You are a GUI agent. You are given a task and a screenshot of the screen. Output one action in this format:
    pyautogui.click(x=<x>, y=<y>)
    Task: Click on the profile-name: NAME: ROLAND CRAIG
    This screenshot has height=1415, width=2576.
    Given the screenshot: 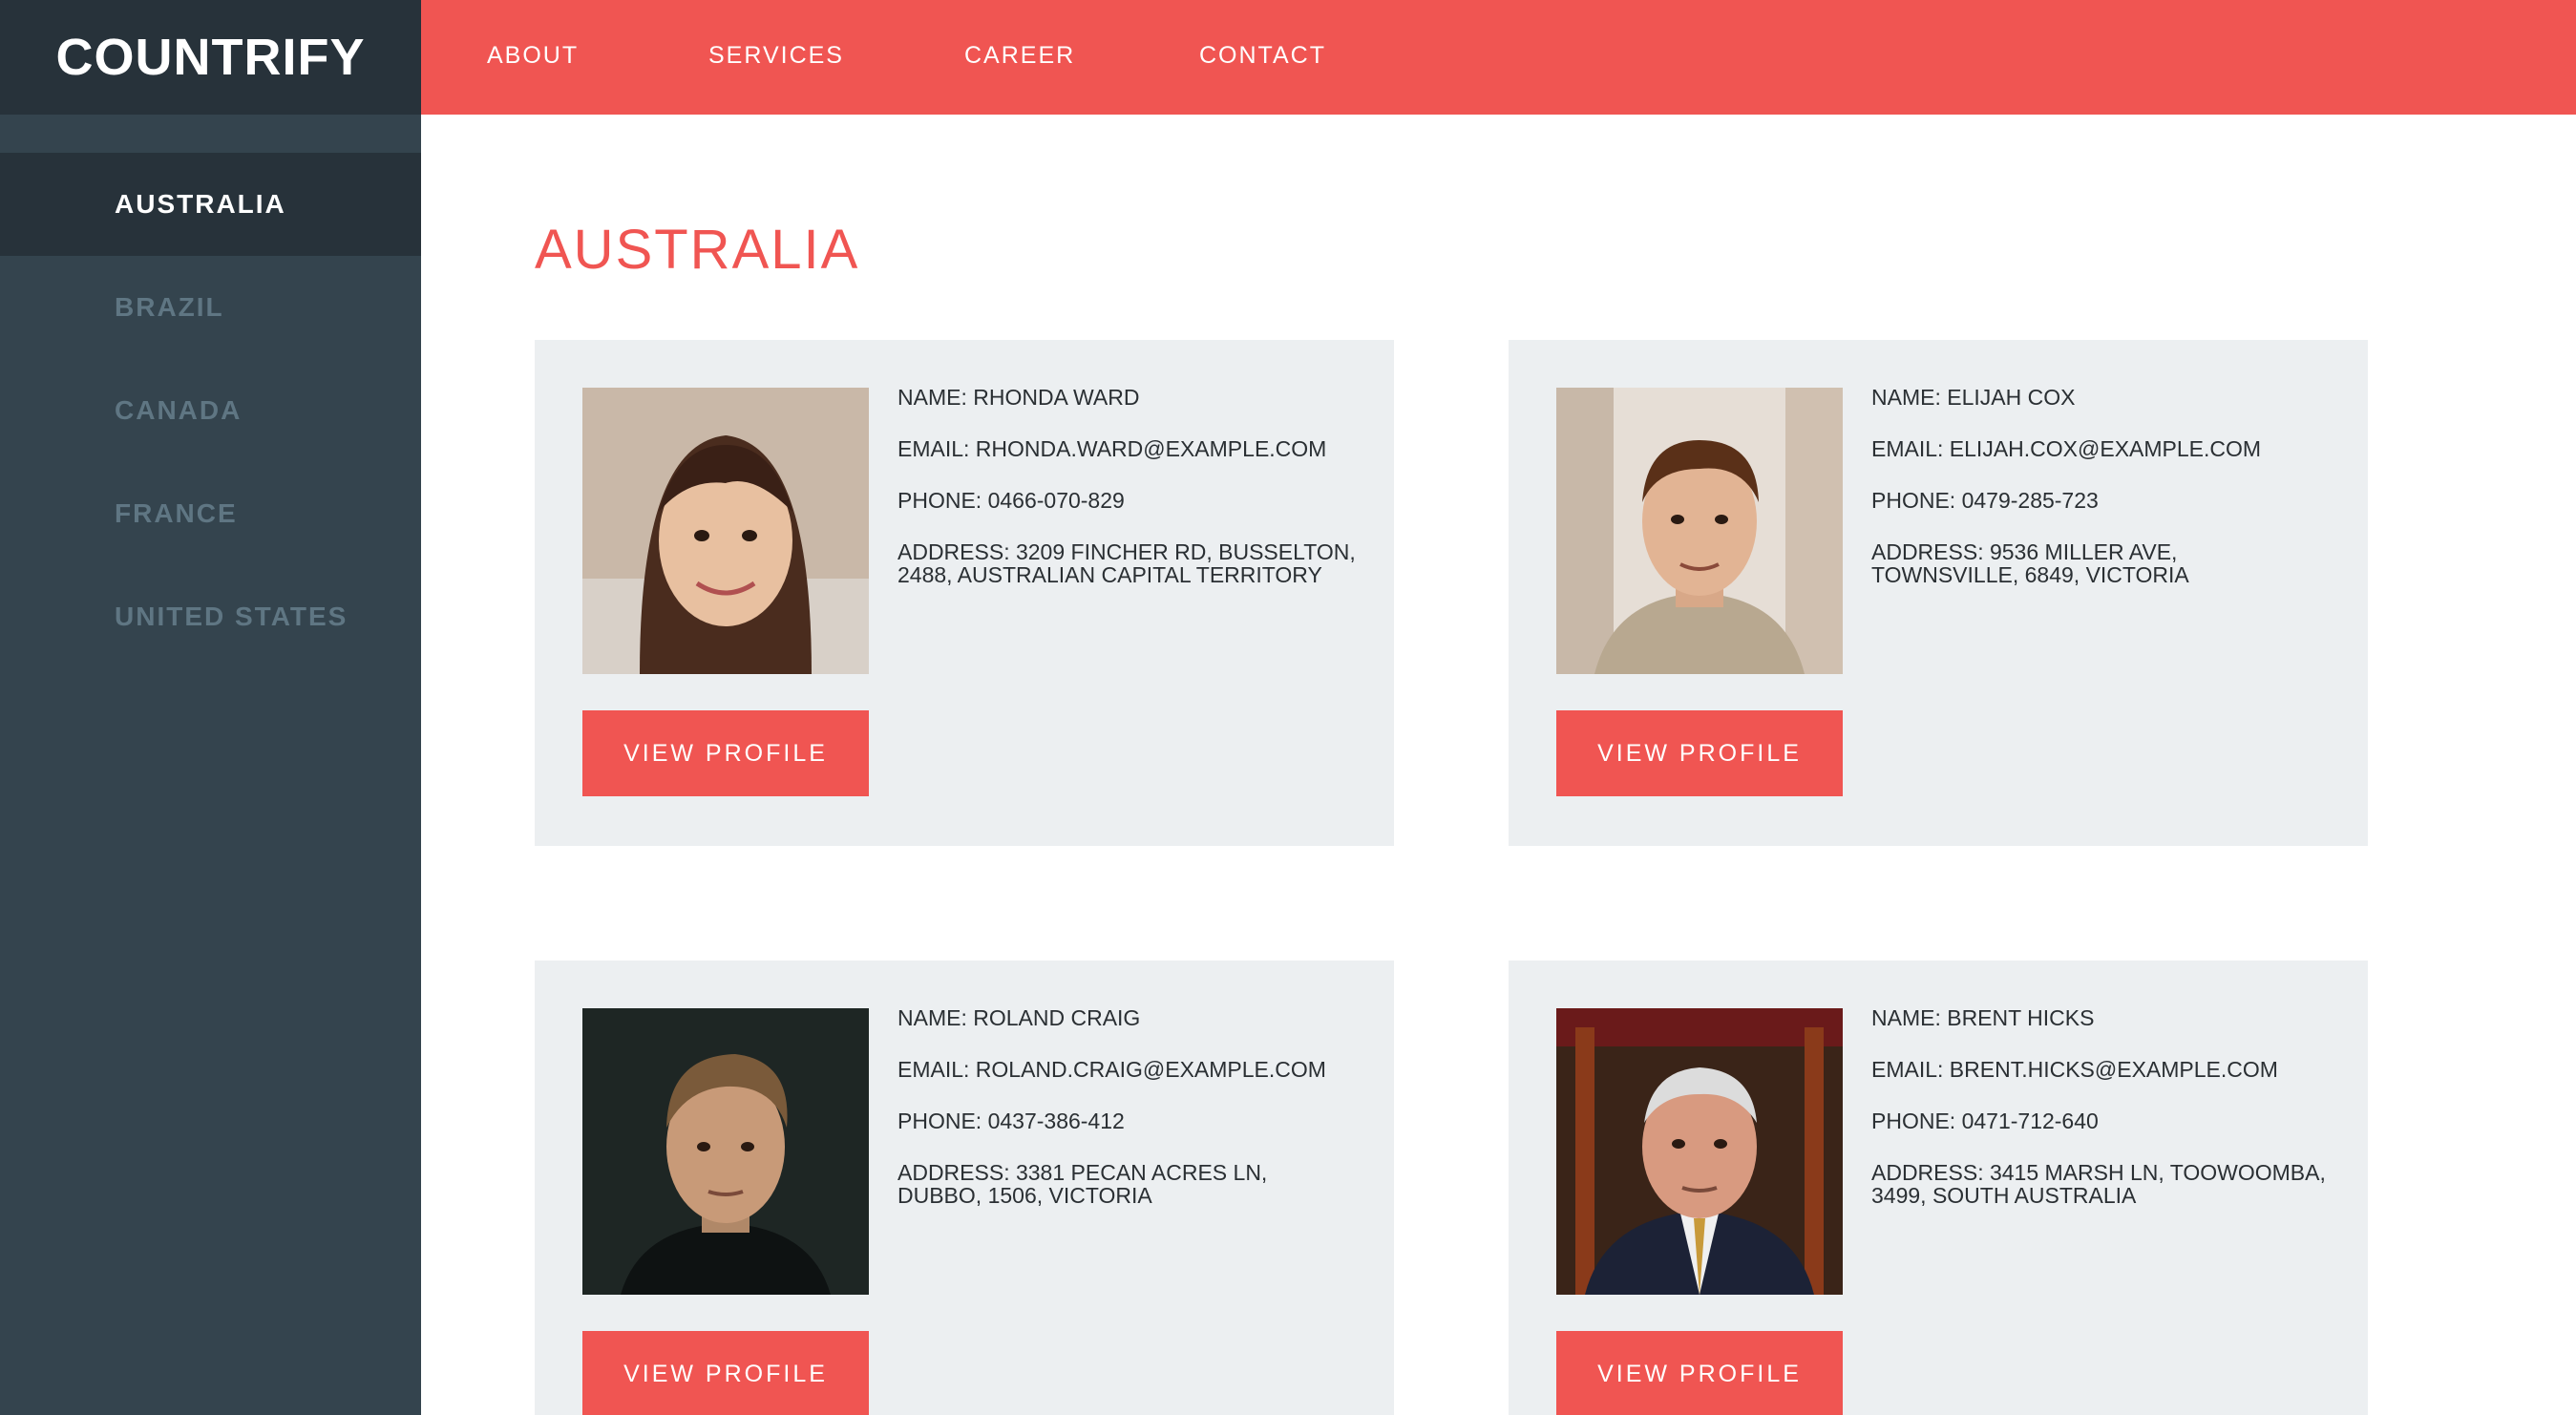 What is the action you would take?
    pyautogui.click(x=1019, y=1017)
    